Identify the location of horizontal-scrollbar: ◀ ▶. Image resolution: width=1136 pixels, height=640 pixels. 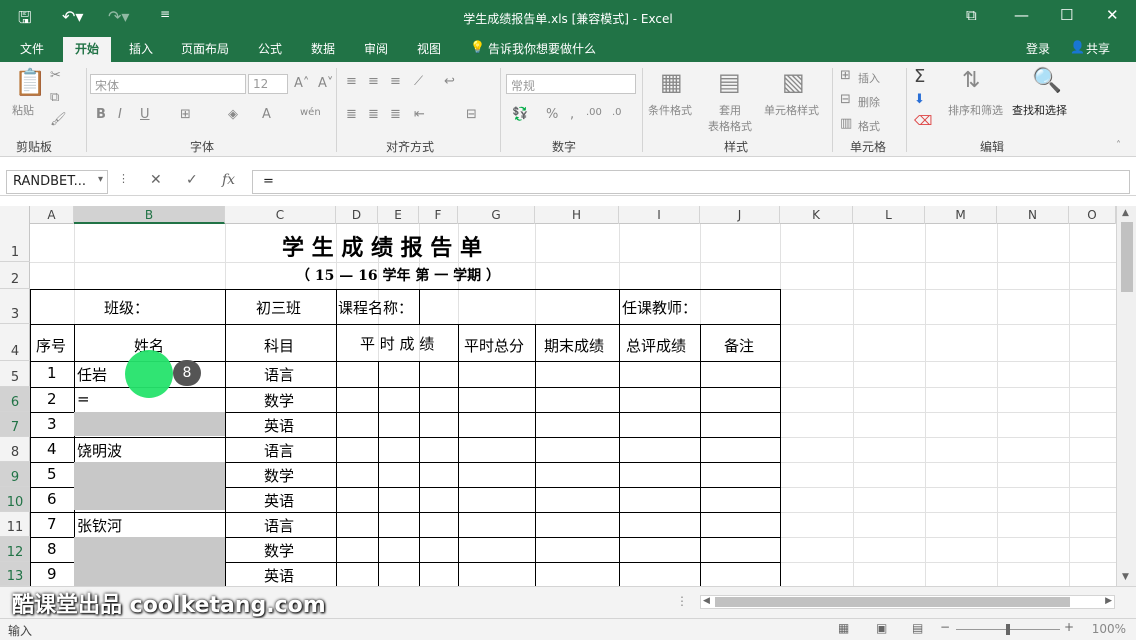
(907, 602).